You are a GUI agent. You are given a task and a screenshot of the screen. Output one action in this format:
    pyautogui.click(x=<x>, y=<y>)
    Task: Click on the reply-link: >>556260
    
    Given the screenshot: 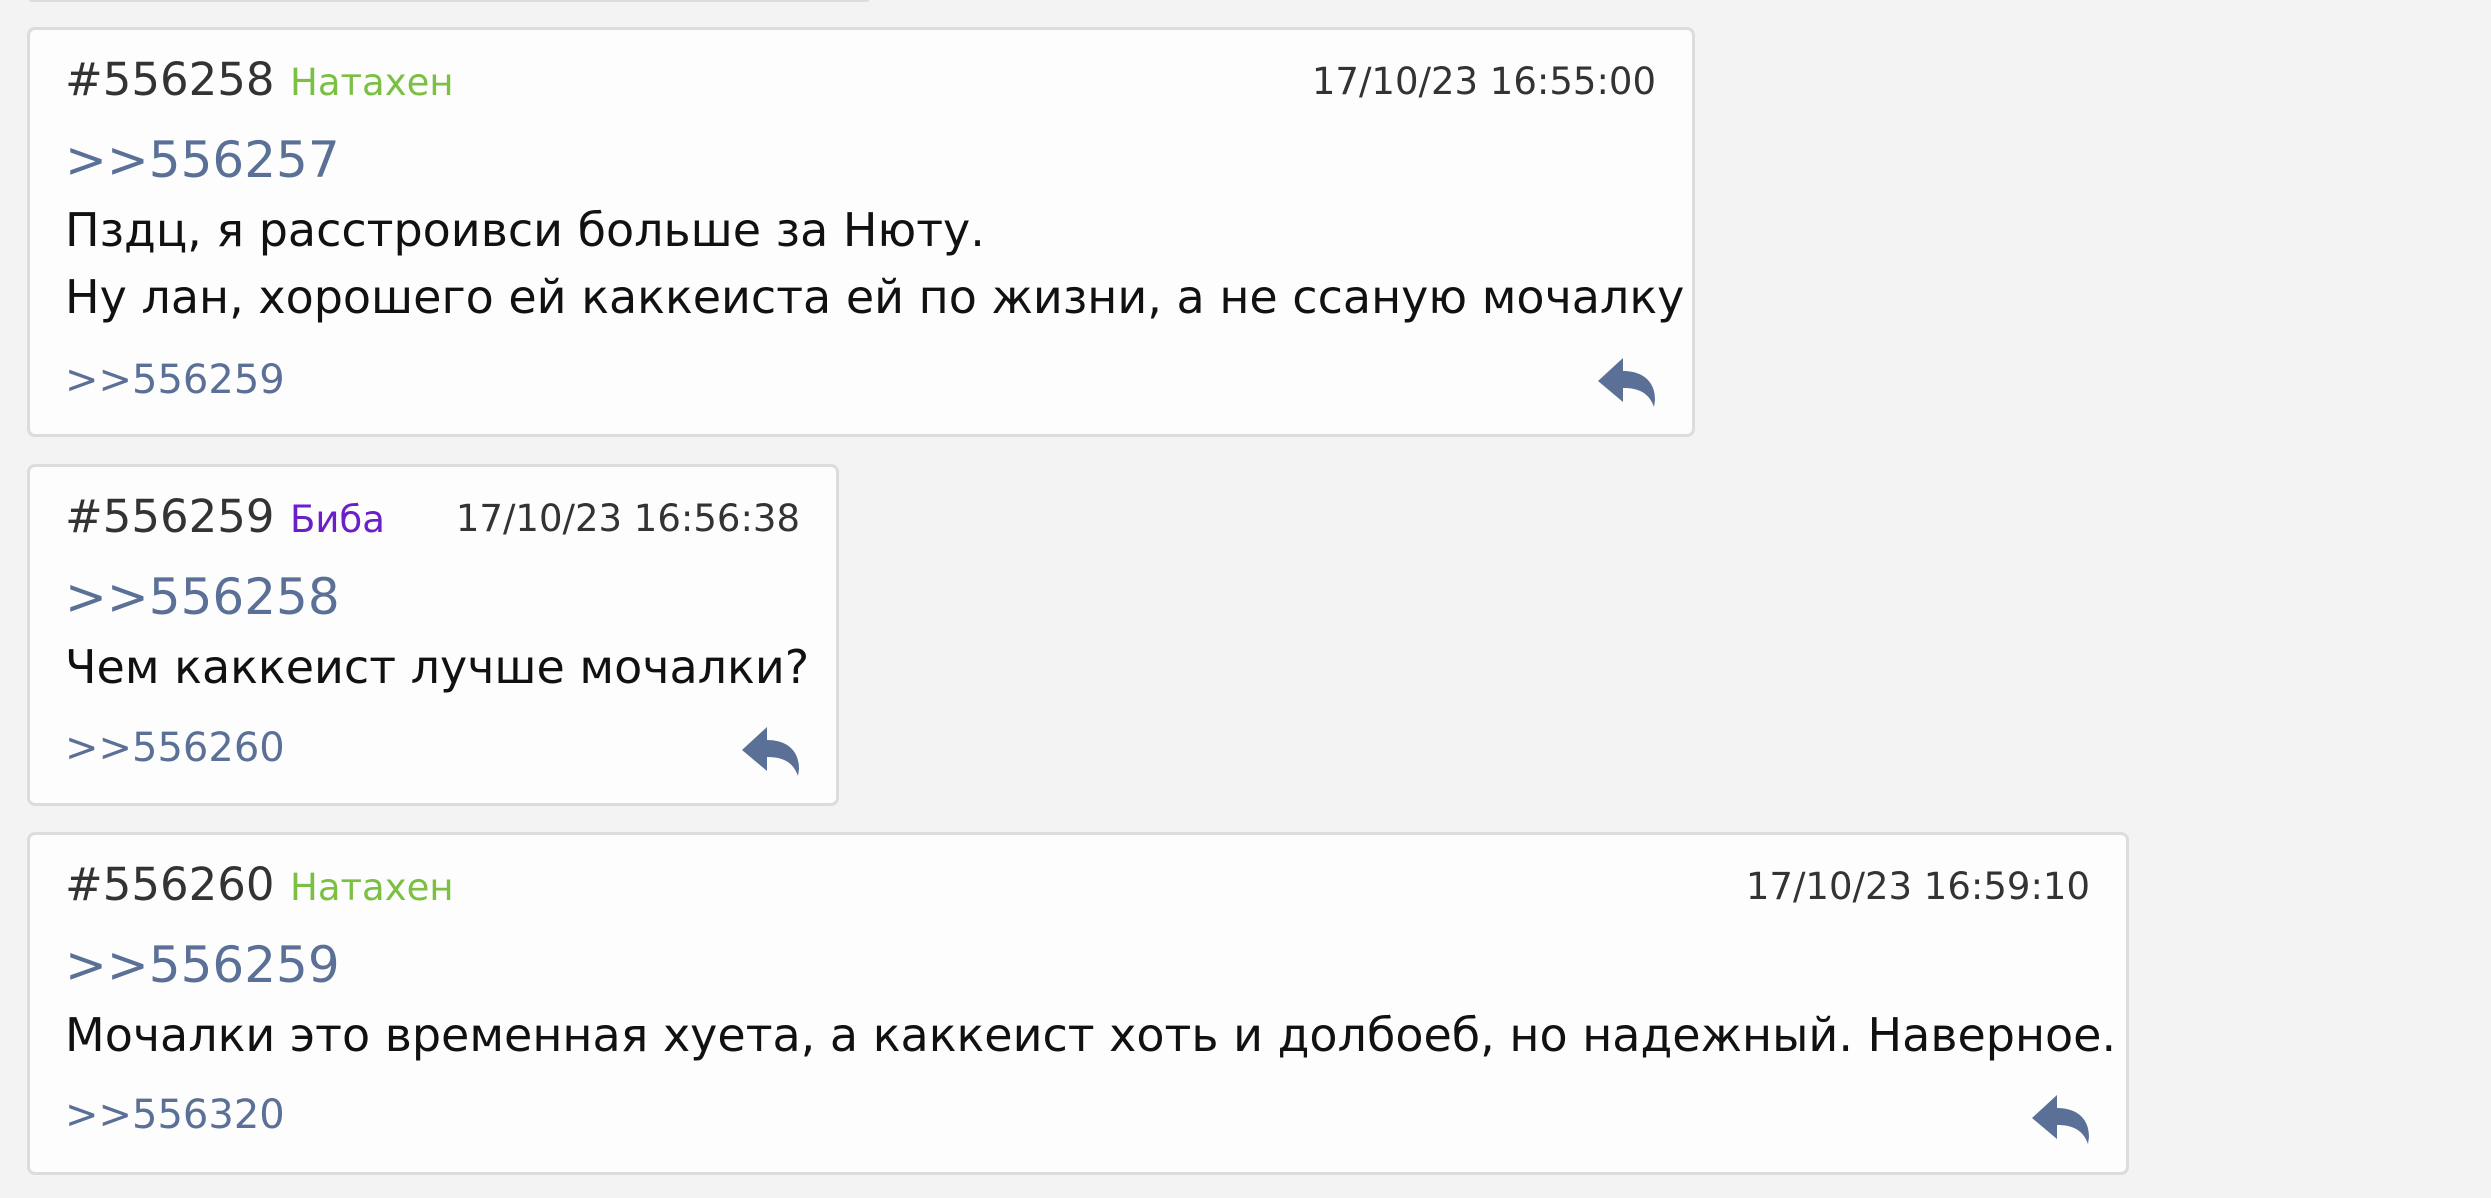 What is the action you would take?
    pyautogui.click(x=175, y=748)
    